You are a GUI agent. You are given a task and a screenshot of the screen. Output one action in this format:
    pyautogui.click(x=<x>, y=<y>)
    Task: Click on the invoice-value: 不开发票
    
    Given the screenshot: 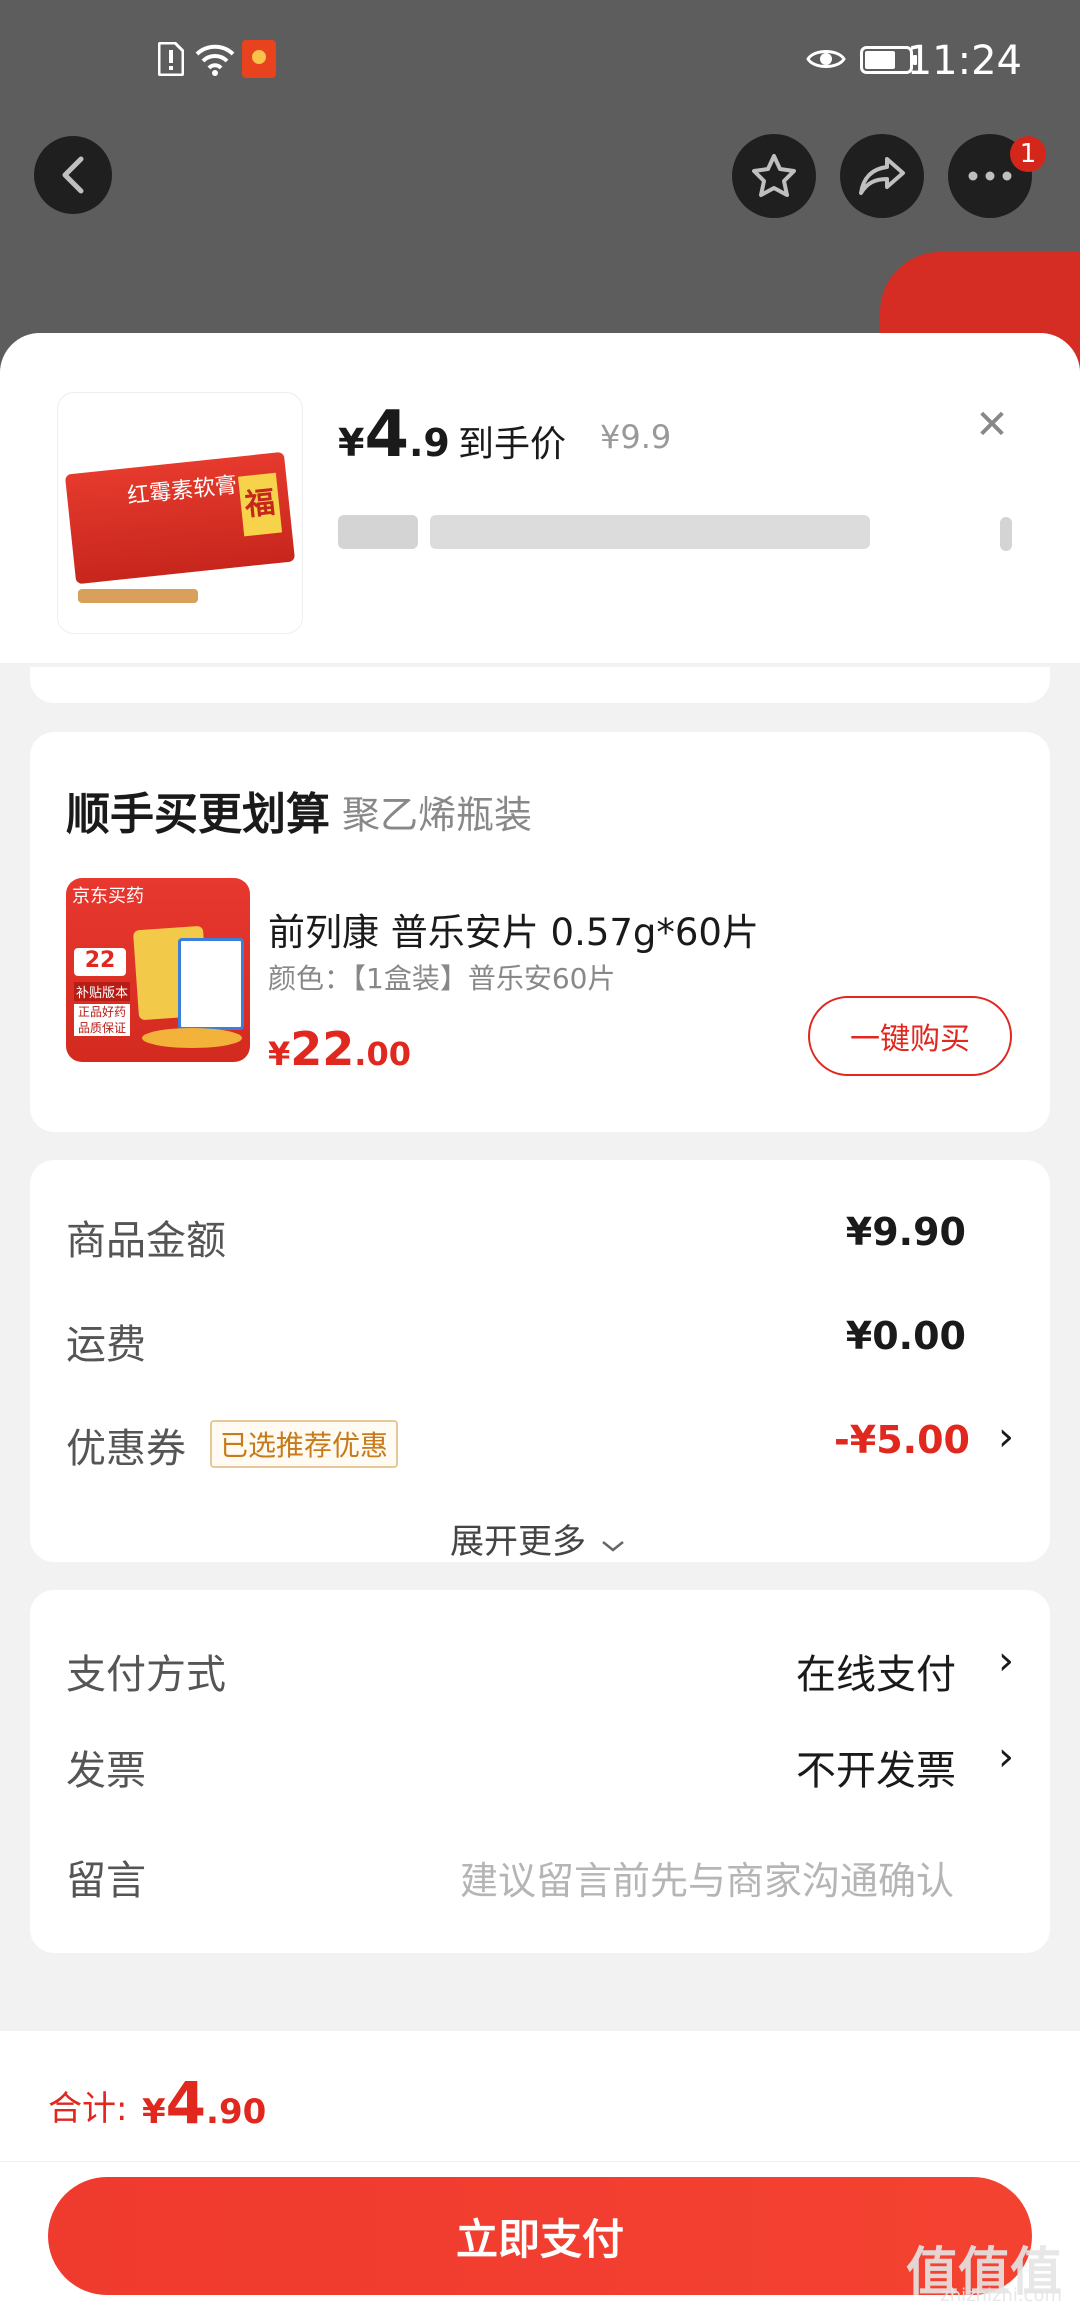 What is the action you would take?
    pyautogui.click(x=876, y=1767)
    